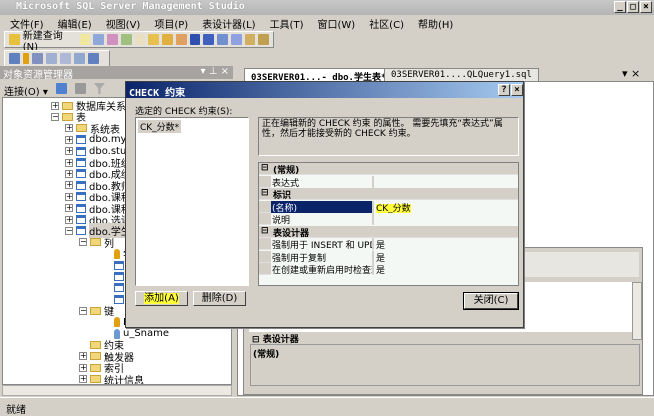  I want to click on document-controls: ▾ ×, so click(631, 73).